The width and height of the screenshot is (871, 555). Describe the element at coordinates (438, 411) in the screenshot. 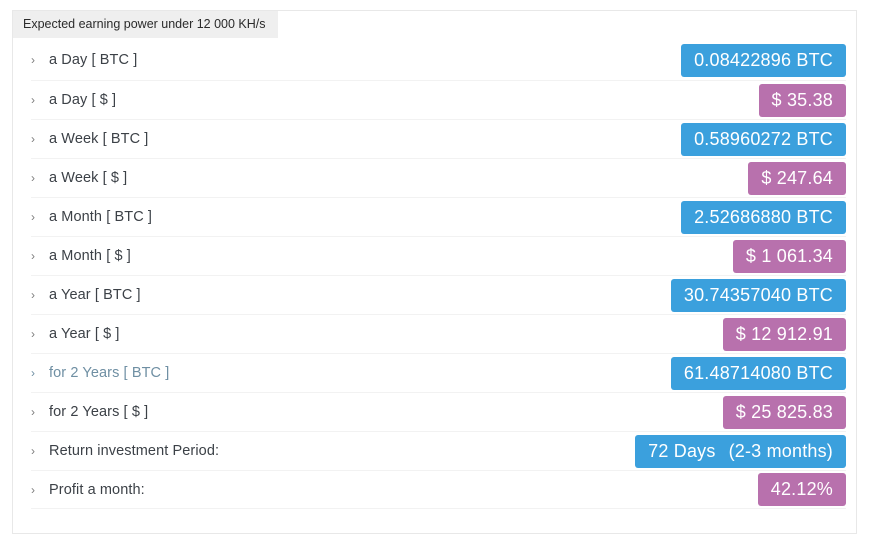

I see `earnings-row: › for 2 Years [ $ ] $ 25 825.83` at that location.